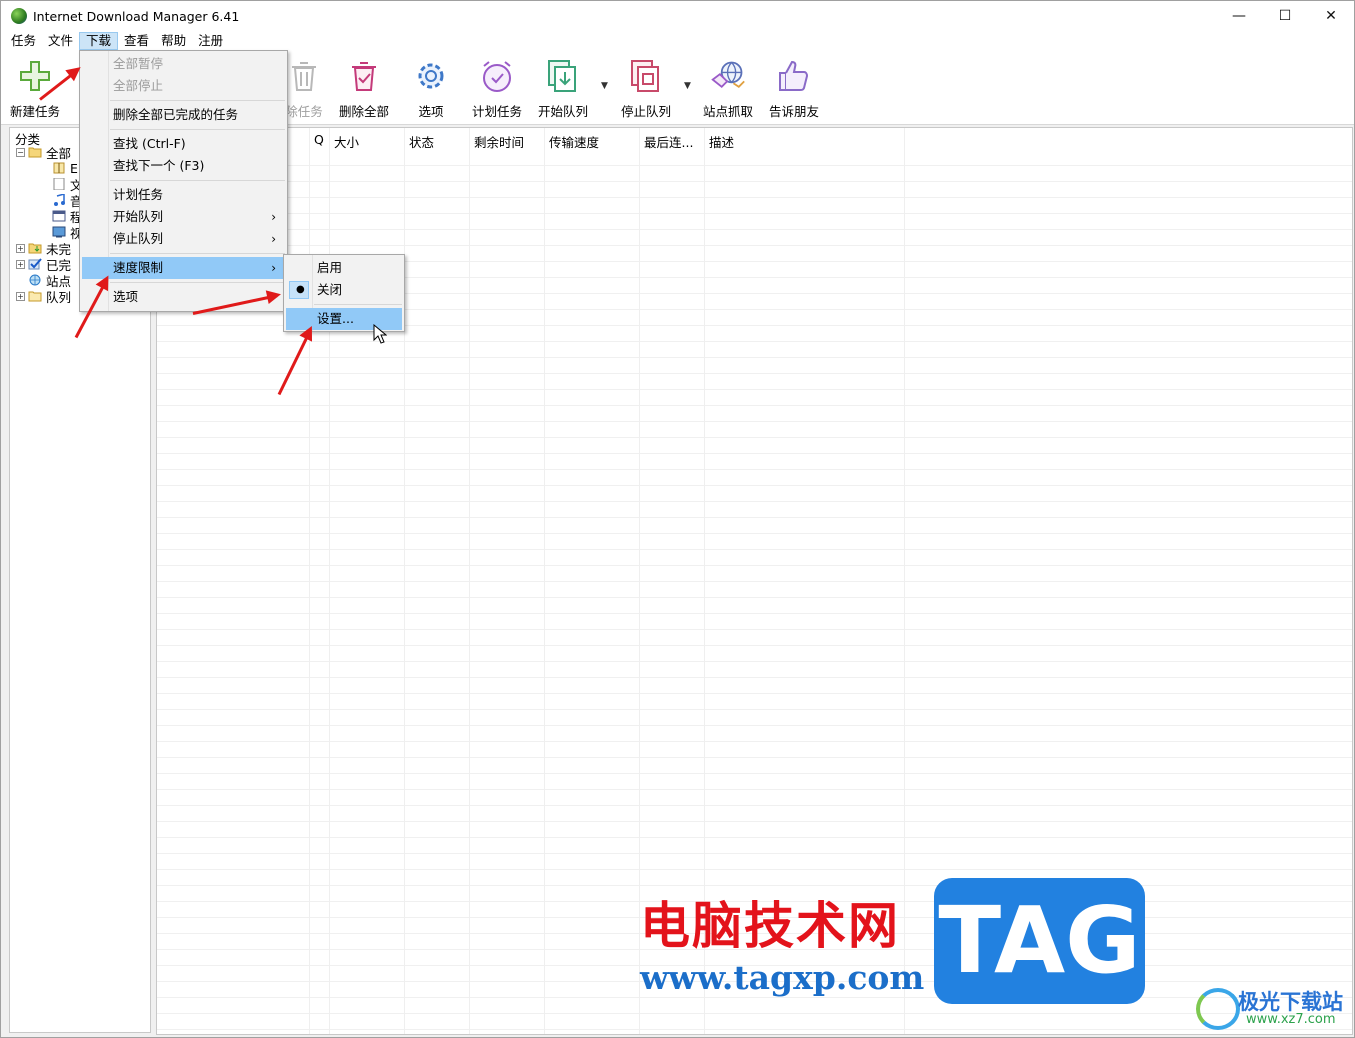  What do you see at coordinates (497, 76) in the screenshot?
I see `alarm-clock-icon` at bounding box center [497, 76].